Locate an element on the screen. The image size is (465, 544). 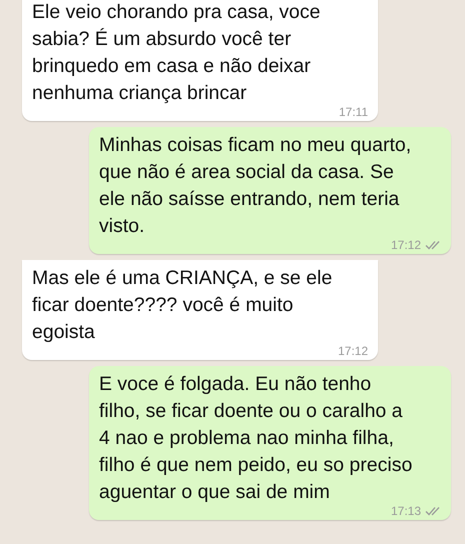
message-time: 17:13 is located at coordinates (405, 511).